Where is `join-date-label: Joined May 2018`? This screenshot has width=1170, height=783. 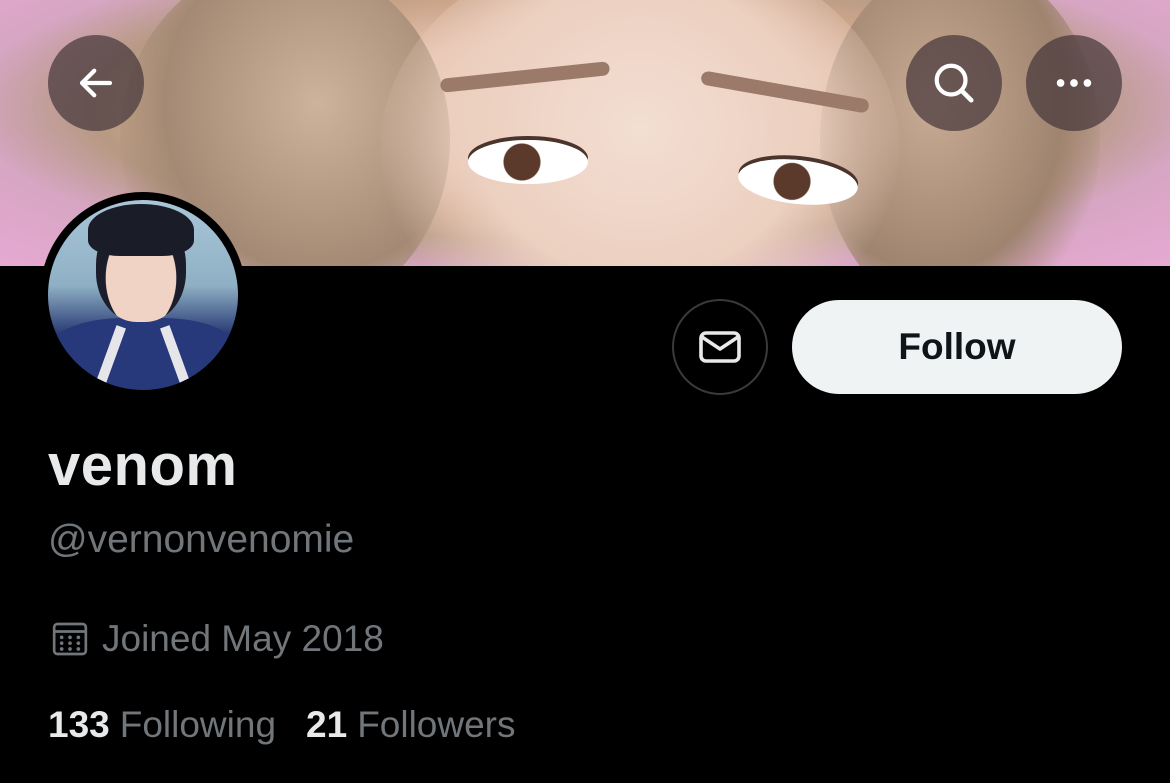
join-date-label: Joined May 2018 is located at coordinates (243, 638).